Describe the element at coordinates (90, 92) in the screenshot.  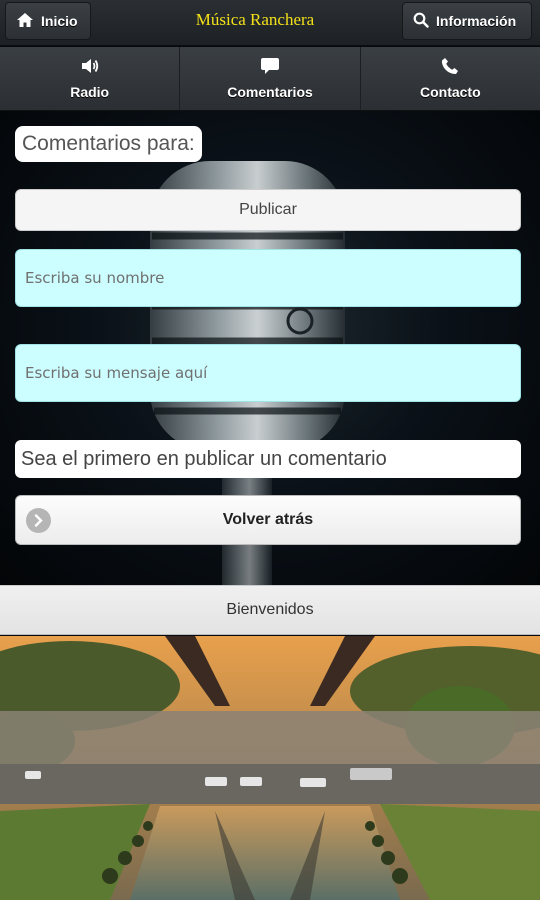
I see `nav-item-radio-label: Radio` at that location.